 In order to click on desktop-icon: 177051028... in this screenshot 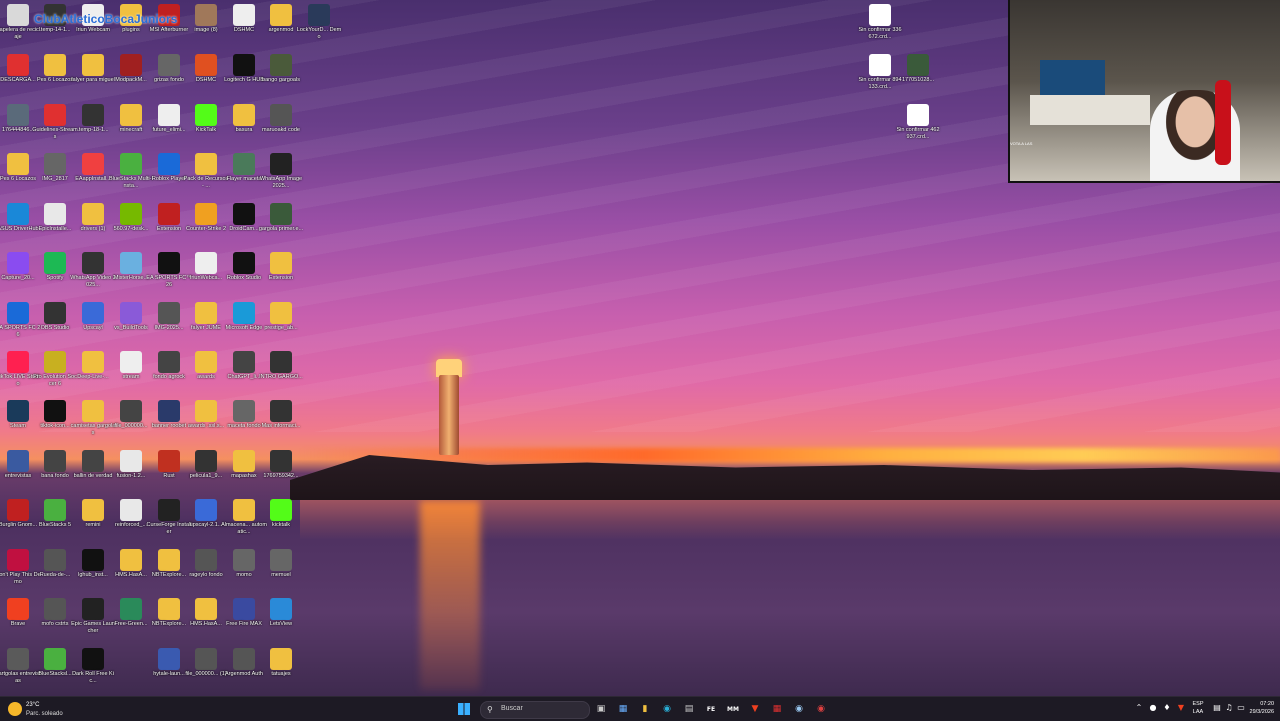, I will do `click(918, 77)`.